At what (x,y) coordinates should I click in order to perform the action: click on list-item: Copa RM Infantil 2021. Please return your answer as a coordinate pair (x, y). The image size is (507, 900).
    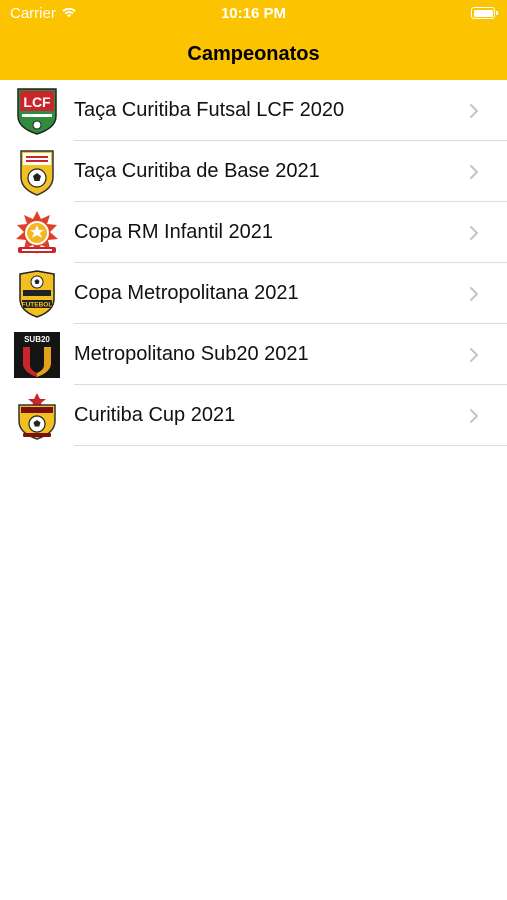
    Looking at the image, I should click on (253, 232).